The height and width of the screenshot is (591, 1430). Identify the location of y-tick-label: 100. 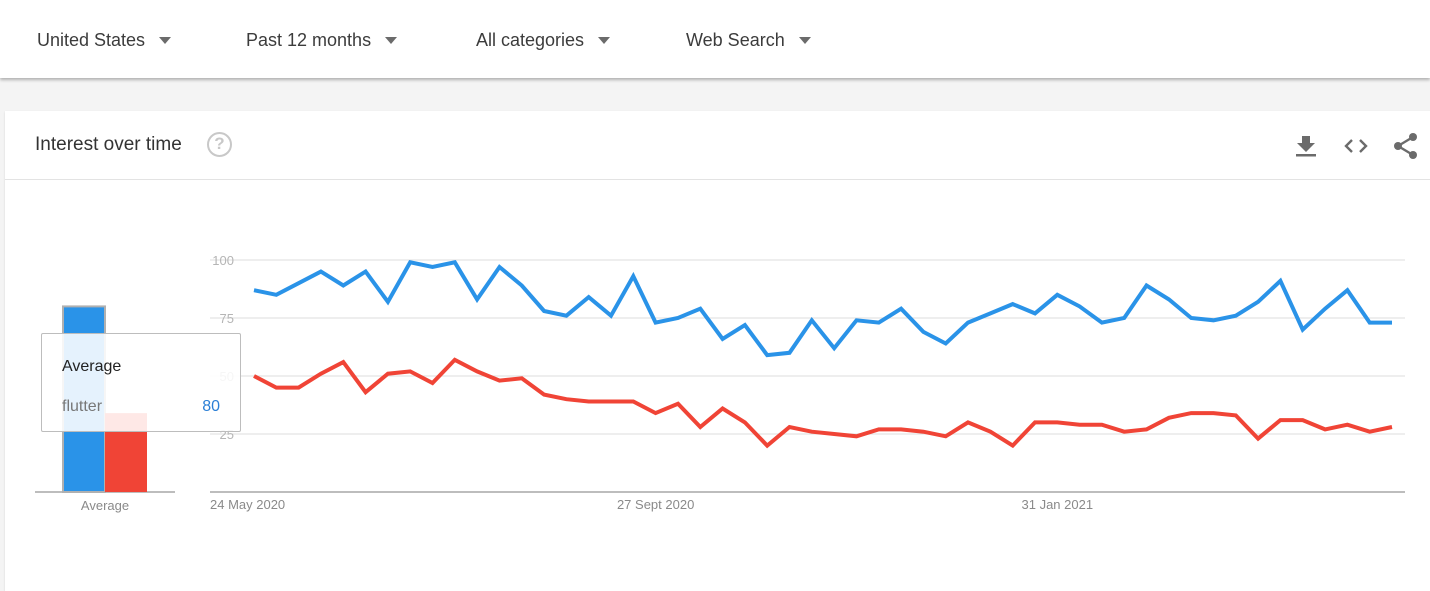
(223, 260).